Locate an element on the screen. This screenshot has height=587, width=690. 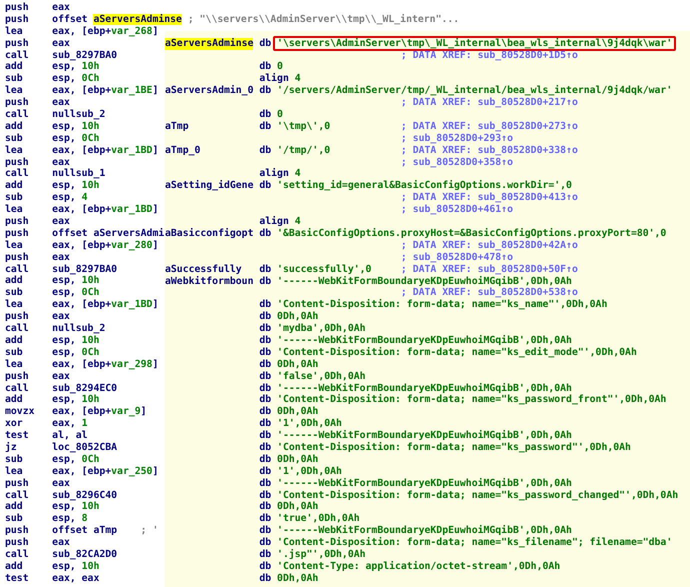
data-label: aTmp is located at coordinates (177, 126).